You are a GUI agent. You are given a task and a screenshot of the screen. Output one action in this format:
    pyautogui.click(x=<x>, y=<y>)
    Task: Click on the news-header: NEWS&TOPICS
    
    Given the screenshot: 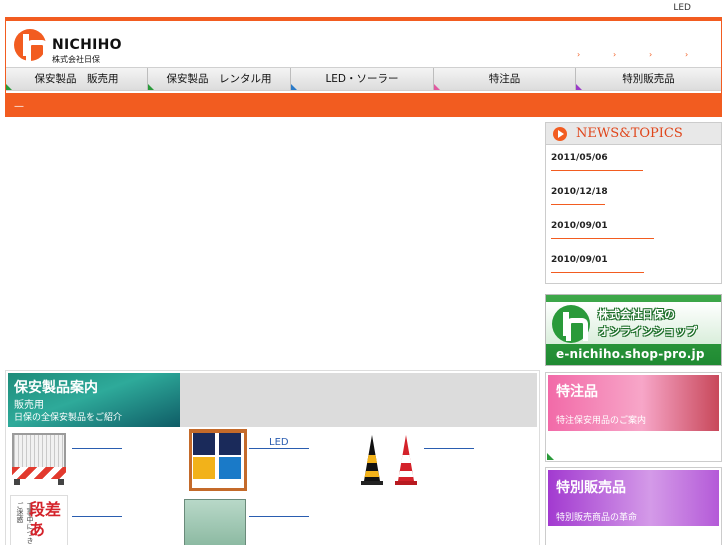 What is the action you would take?
    pyautogui.click(x=633, y=134)
    